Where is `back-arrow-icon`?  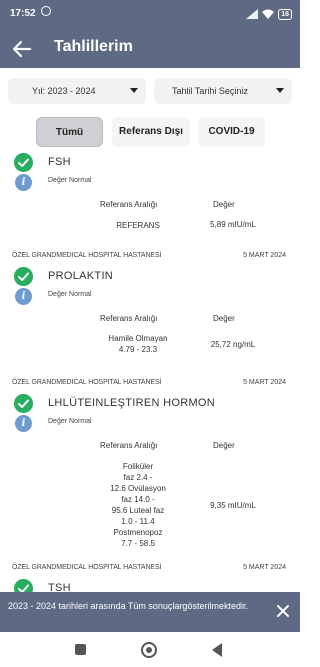 back-arrow-icon is located at coordinates (22, 49).